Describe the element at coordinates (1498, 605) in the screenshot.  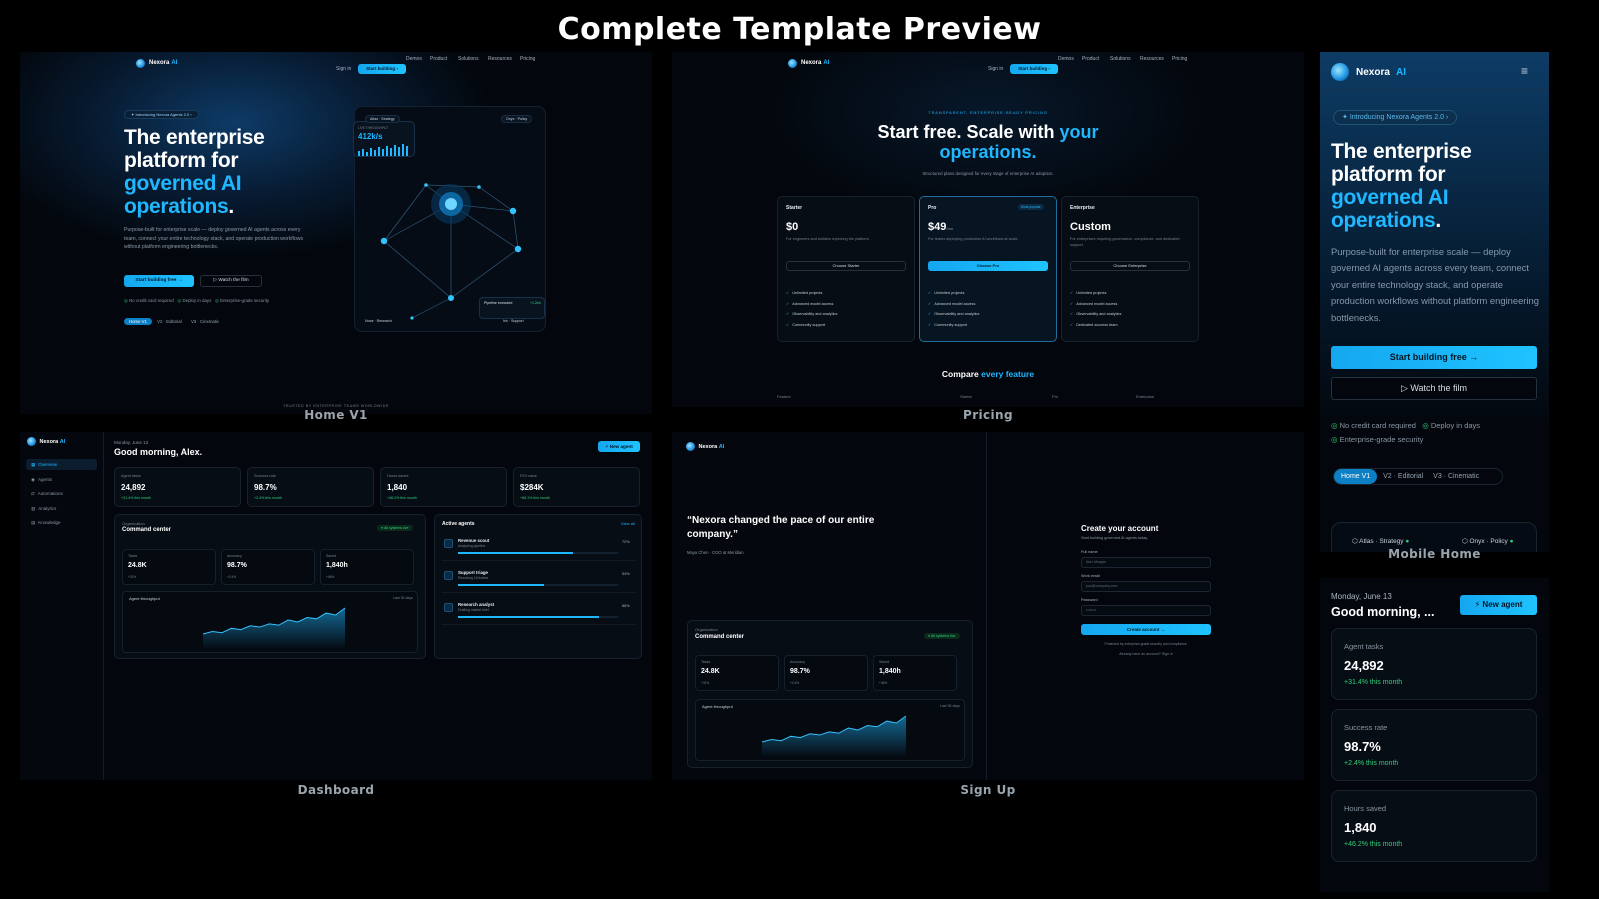
I see `mobile-new-agent-button: ⚡ New agent` at that location.